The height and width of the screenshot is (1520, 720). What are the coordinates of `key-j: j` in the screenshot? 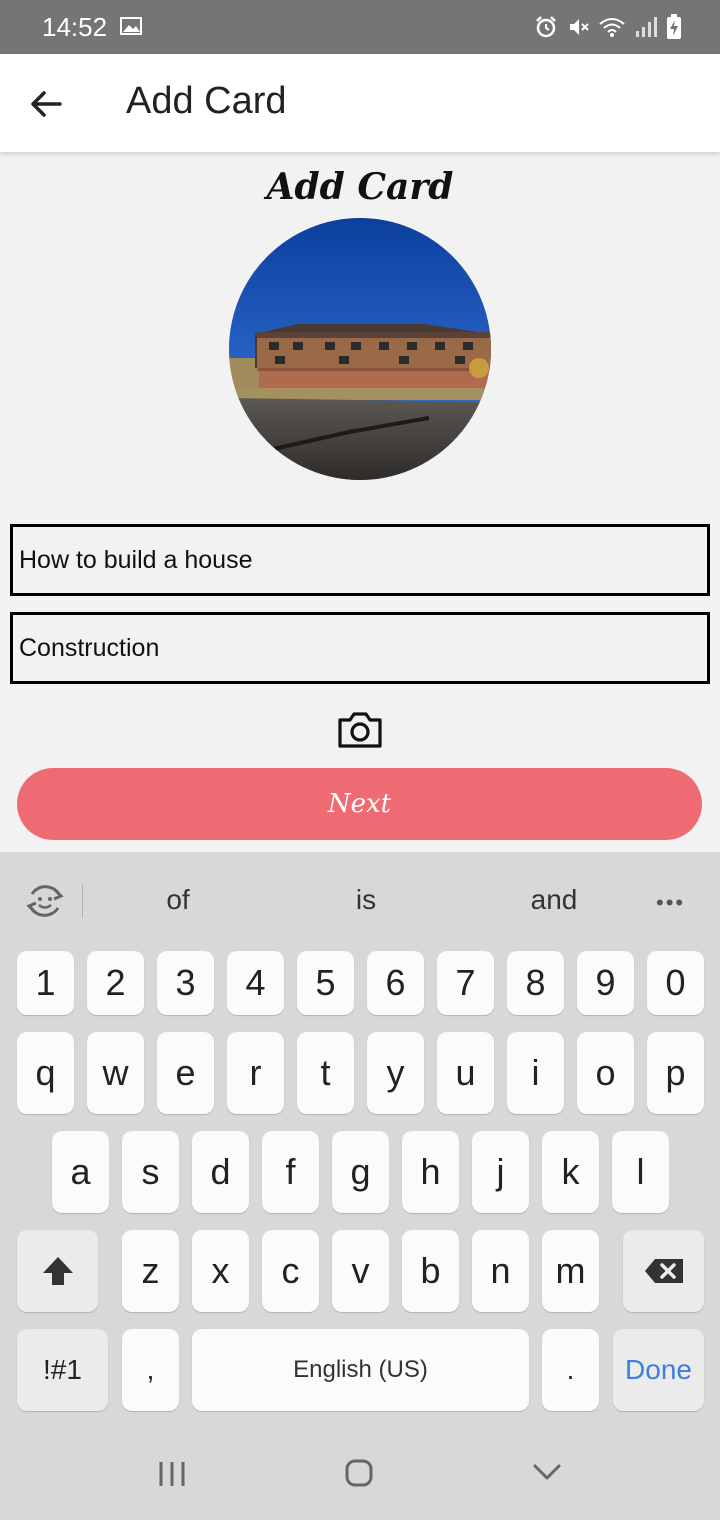 It's located at (500, 1172).